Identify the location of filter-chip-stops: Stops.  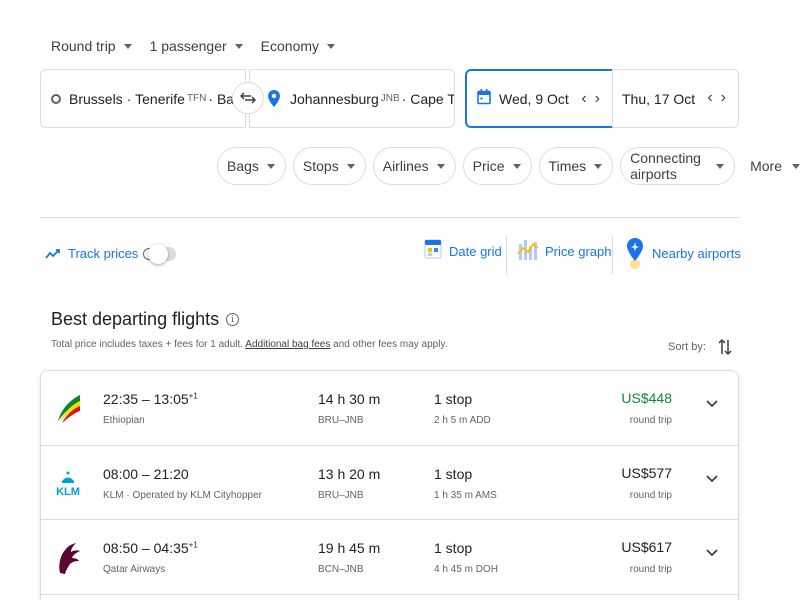
(329, 166).